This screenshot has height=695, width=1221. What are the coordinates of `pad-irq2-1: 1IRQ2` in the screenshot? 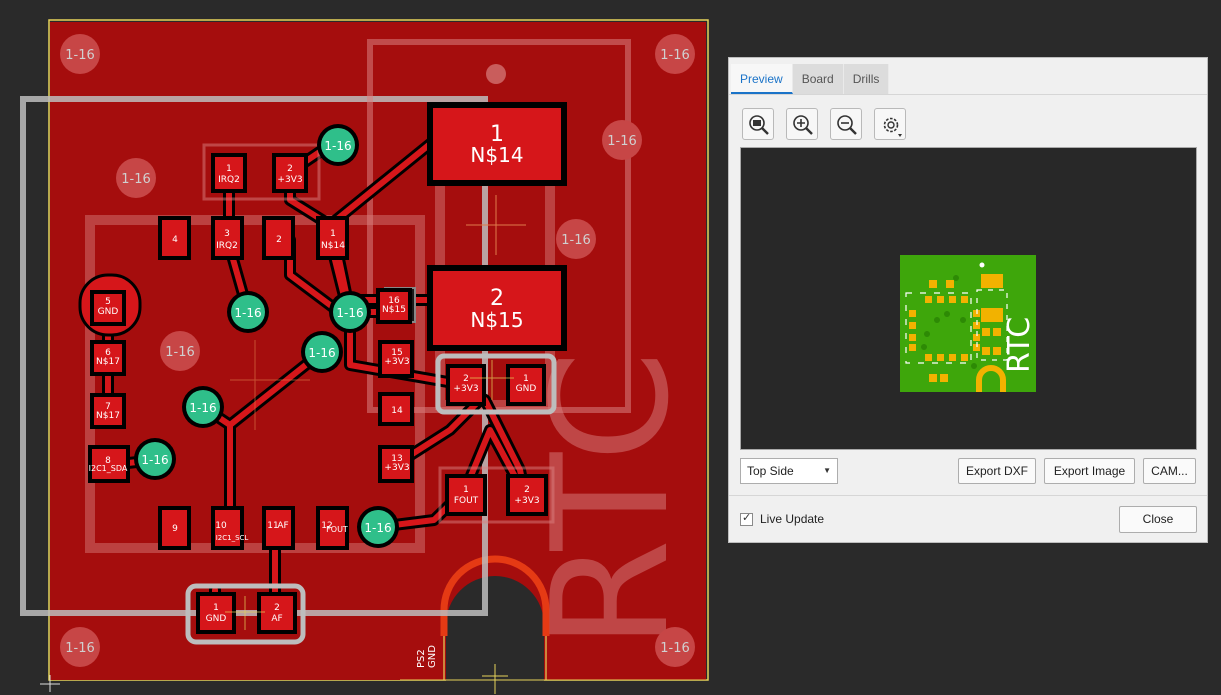 It's located at (229, 173).